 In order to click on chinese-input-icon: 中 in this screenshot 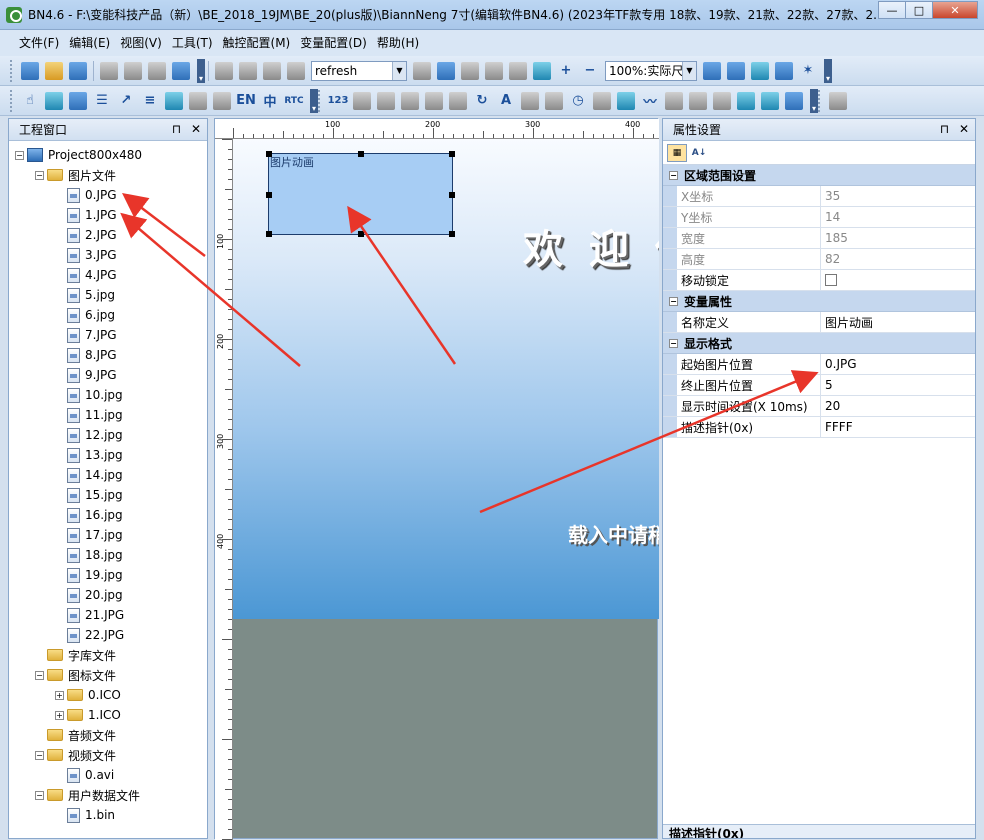, I will do `click(270, 101)`.